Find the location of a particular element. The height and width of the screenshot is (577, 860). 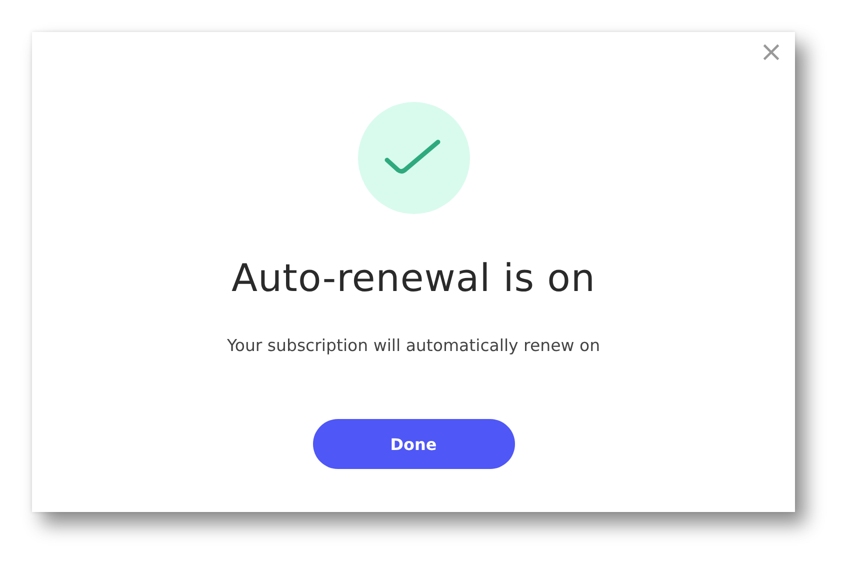

close-button: × is located at coordinates (771, 52).